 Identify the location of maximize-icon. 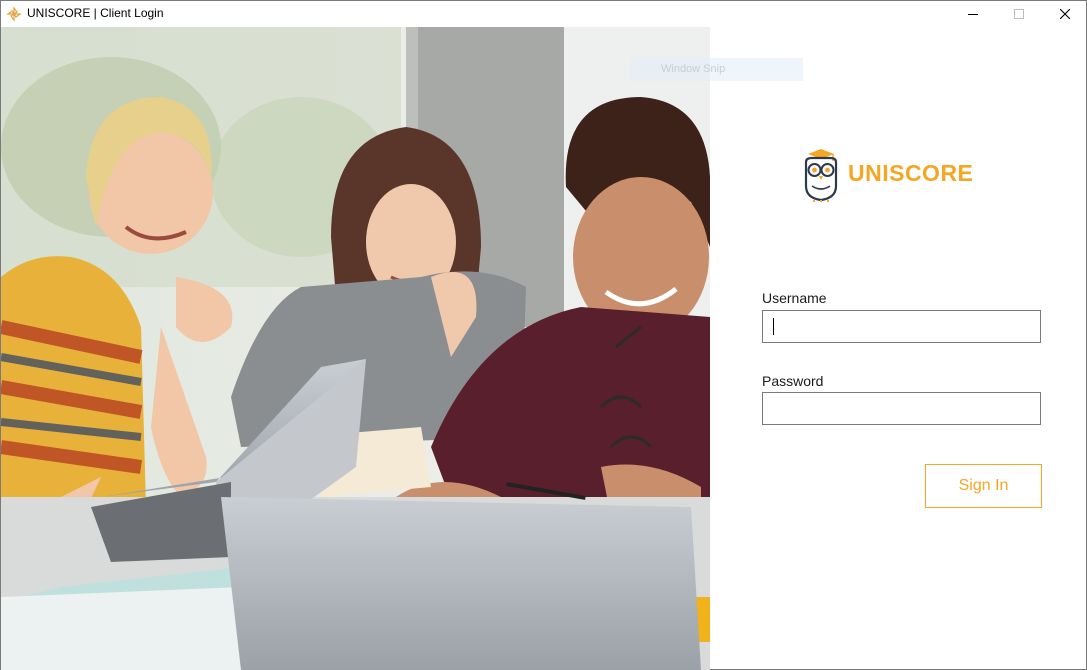
(1019, 14).